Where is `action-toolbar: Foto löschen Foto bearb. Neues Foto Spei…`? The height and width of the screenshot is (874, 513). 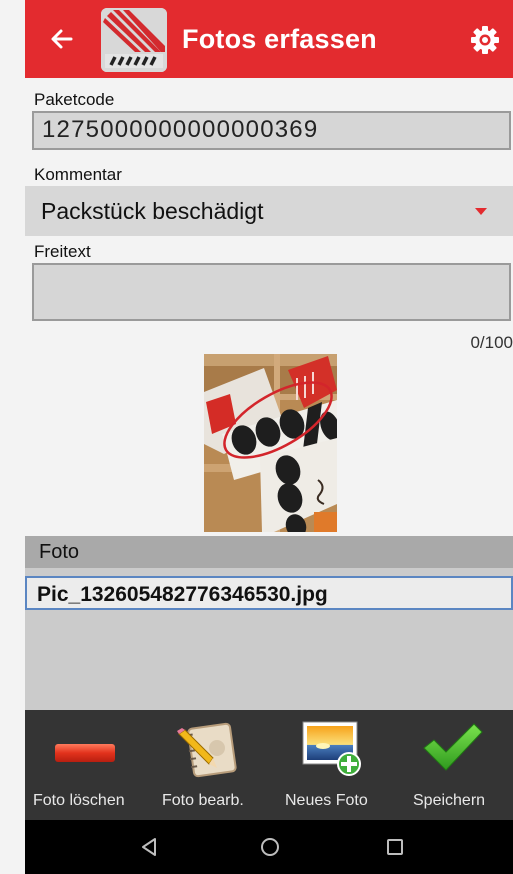
action-toolbar: Foto löschen Foto bearb. Neues Foto Spei… is located at coordinates (269, 765).